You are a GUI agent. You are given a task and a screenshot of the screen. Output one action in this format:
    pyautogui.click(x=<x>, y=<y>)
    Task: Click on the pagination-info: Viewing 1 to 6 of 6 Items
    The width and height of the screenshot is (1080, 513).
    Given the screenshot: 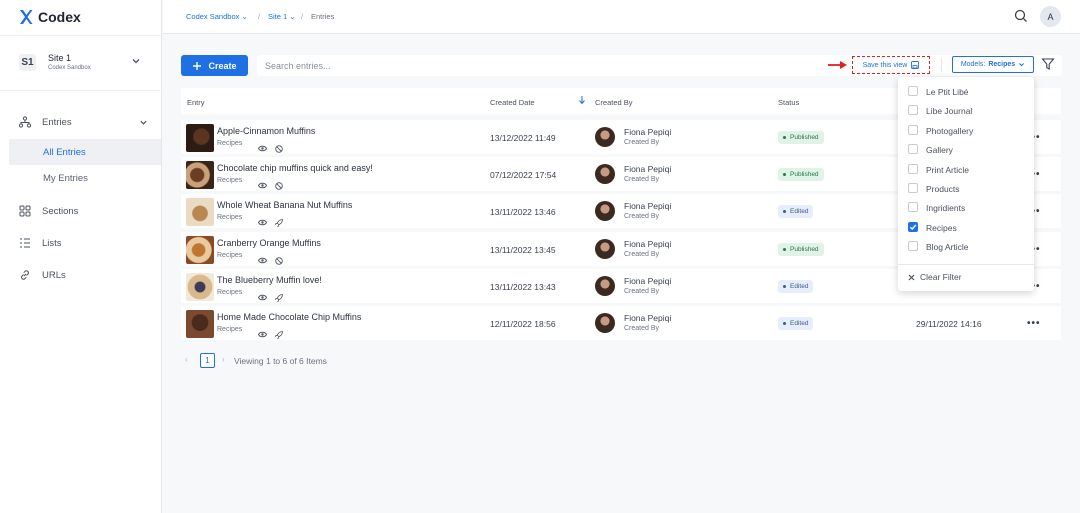 What is the action you would take?
    pyautogui.click(x=280, y=361)
    